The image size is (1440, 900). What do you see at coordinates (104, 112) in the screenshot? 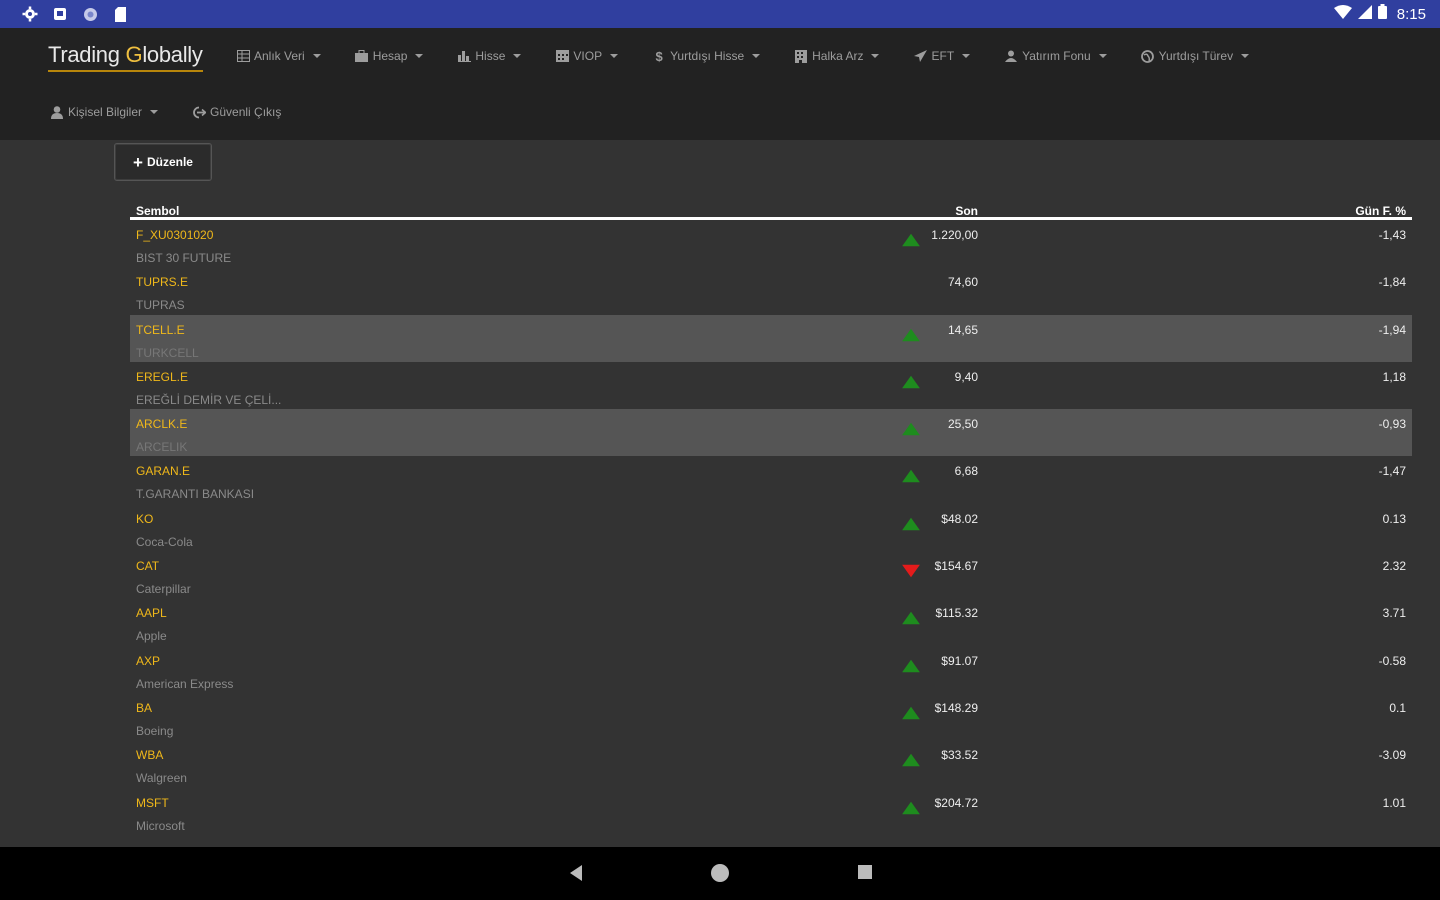
I see `menu-kisisel-bilgiler: Kişisel Bilgiler` at bounding box center [104, 112].